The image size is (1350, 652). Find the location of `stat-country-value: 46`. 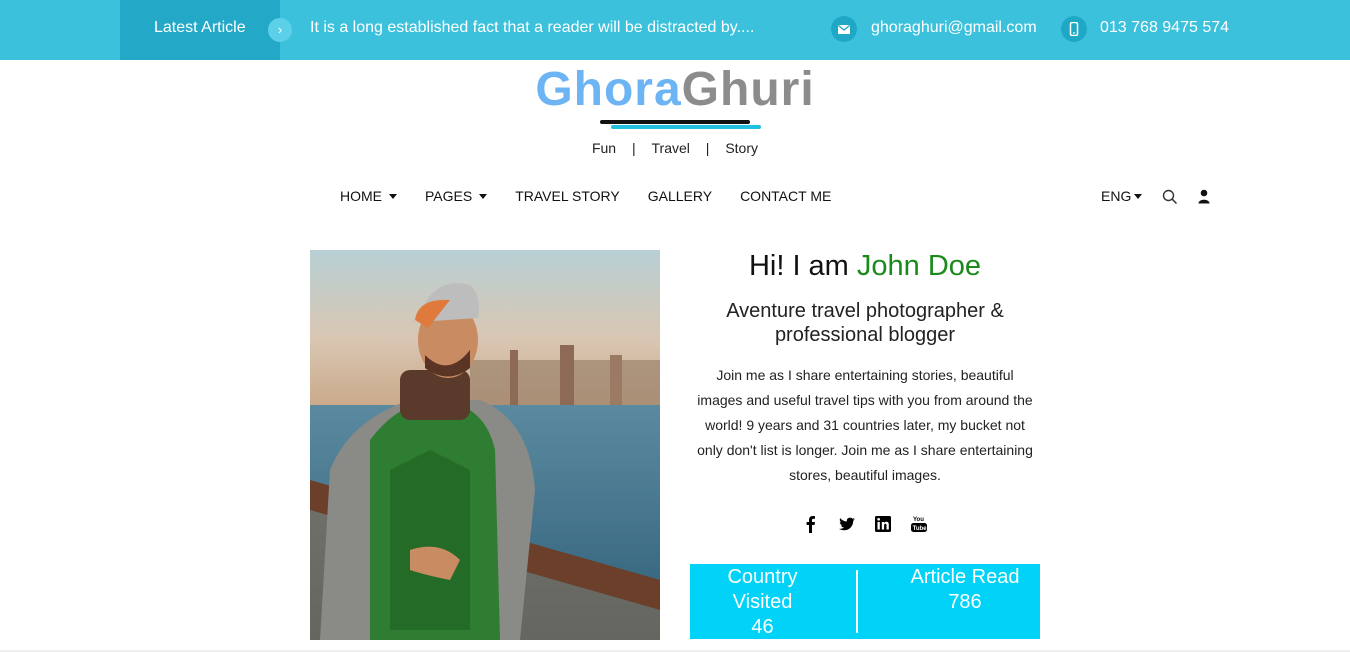

stat-country-value: 46 is located at coordinates (762, 627).